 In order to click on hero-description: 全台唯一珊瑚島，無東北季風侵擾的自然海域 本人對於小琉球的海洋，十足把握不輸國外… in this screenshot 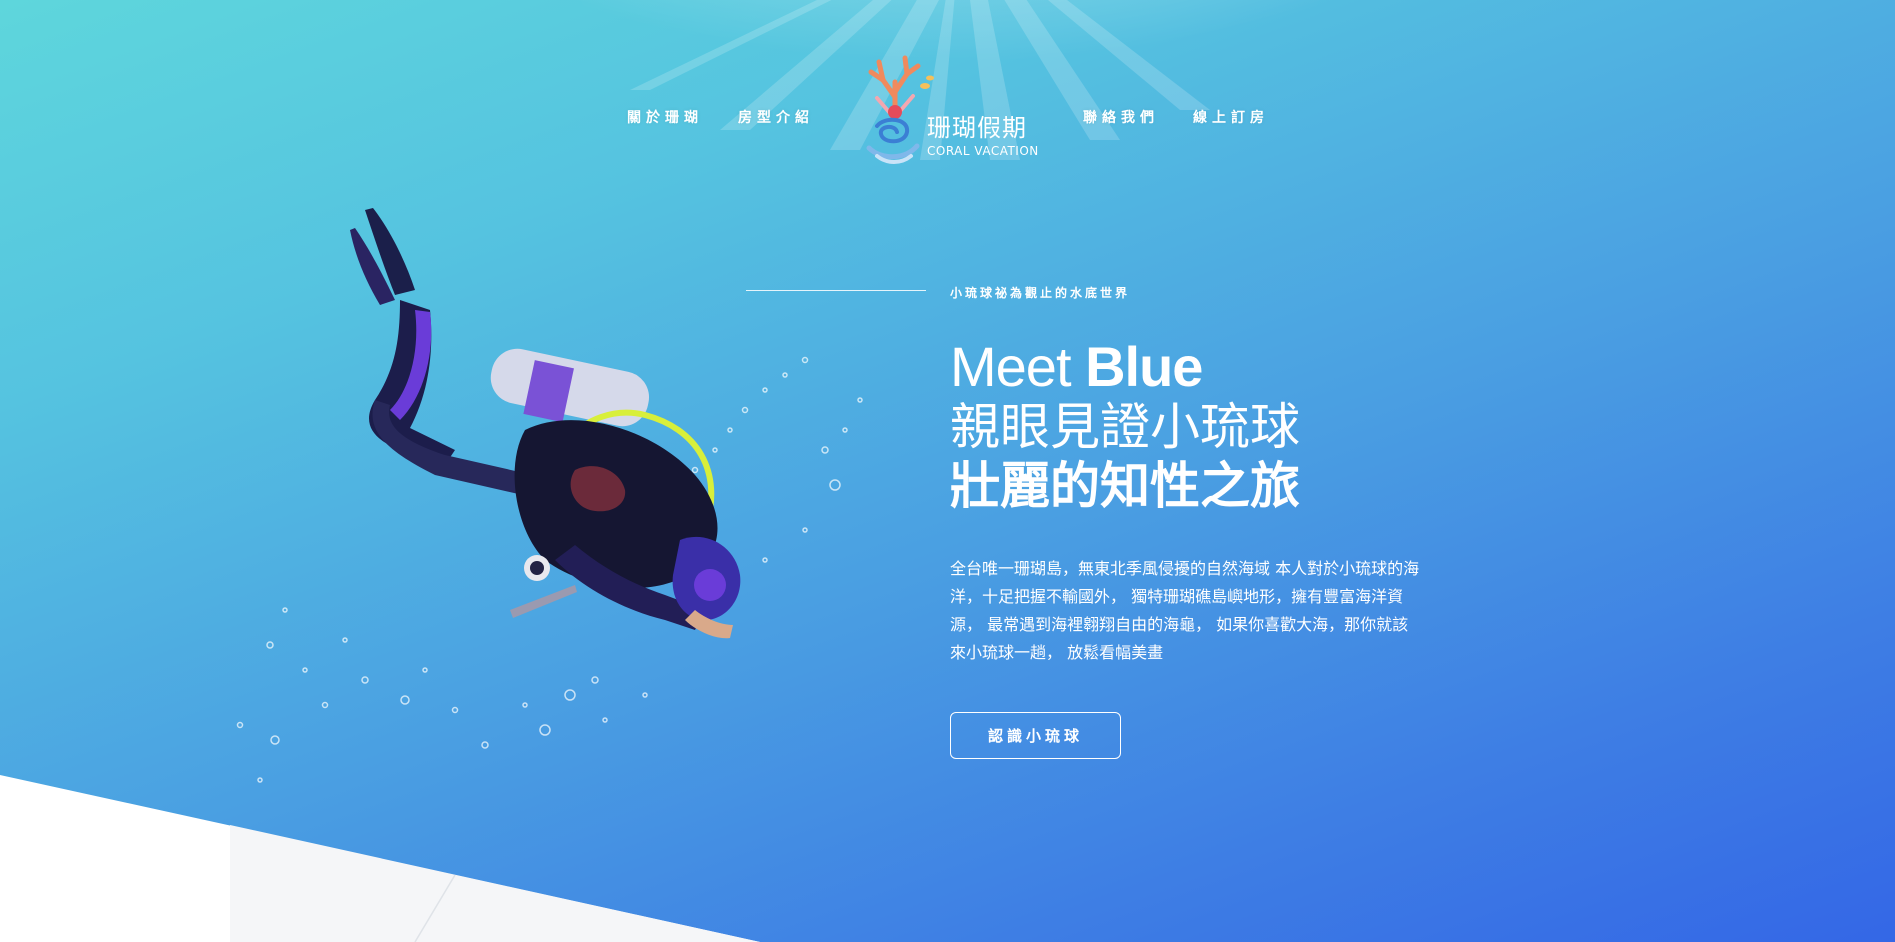, I will do `click(1185, 610)`.